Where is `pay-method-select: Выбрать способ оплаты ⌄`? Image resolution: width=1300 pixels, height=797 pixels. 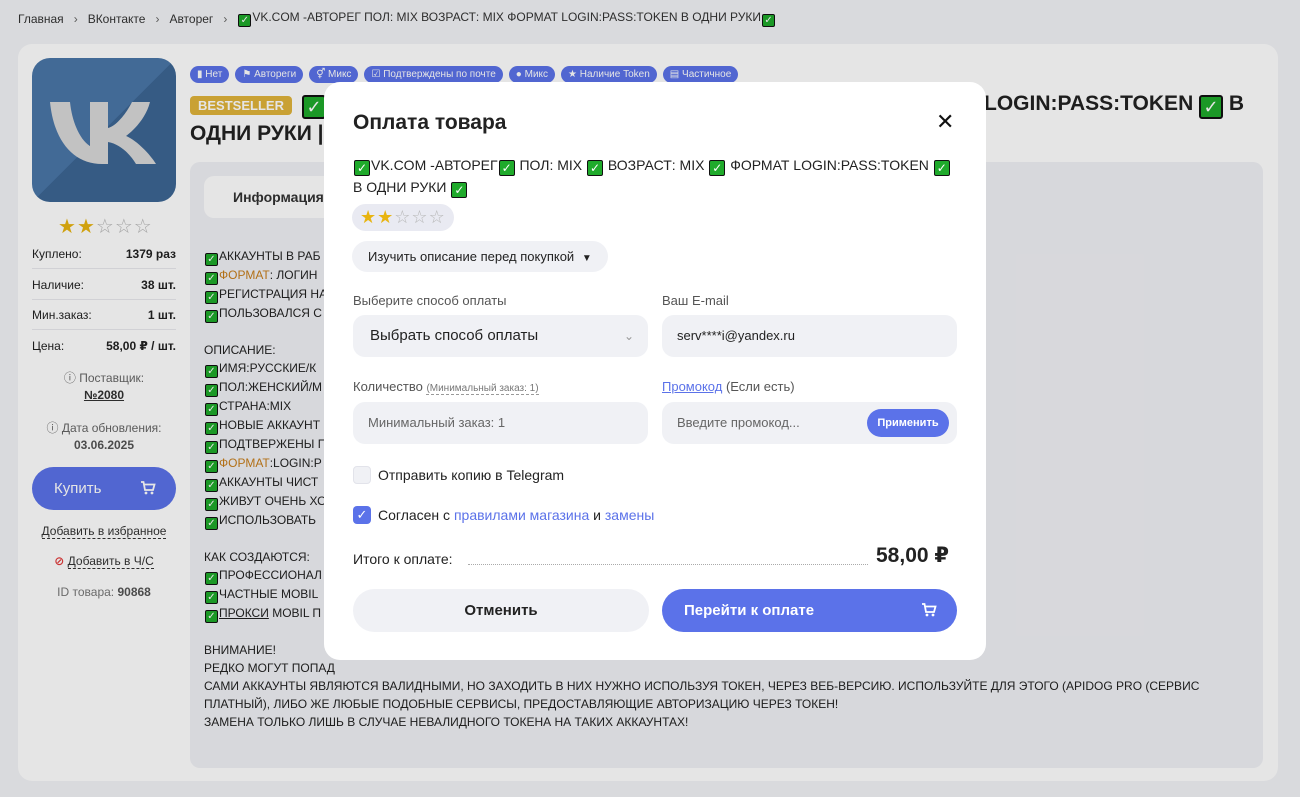
pay-method-select: Выбрать способ оплаты ⌄ is located at coordinates (500, 336).